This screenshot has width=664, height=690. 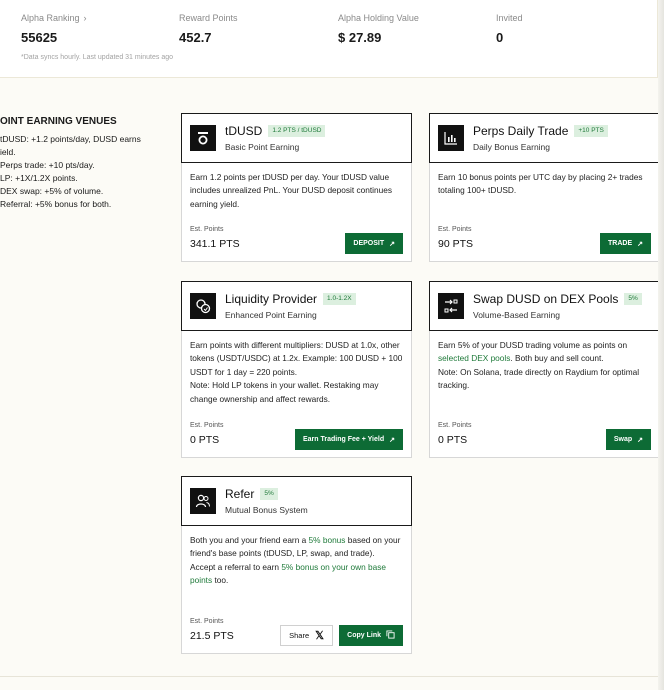 I want to click on card-title: tDUSD, so click(x=244, y=131).